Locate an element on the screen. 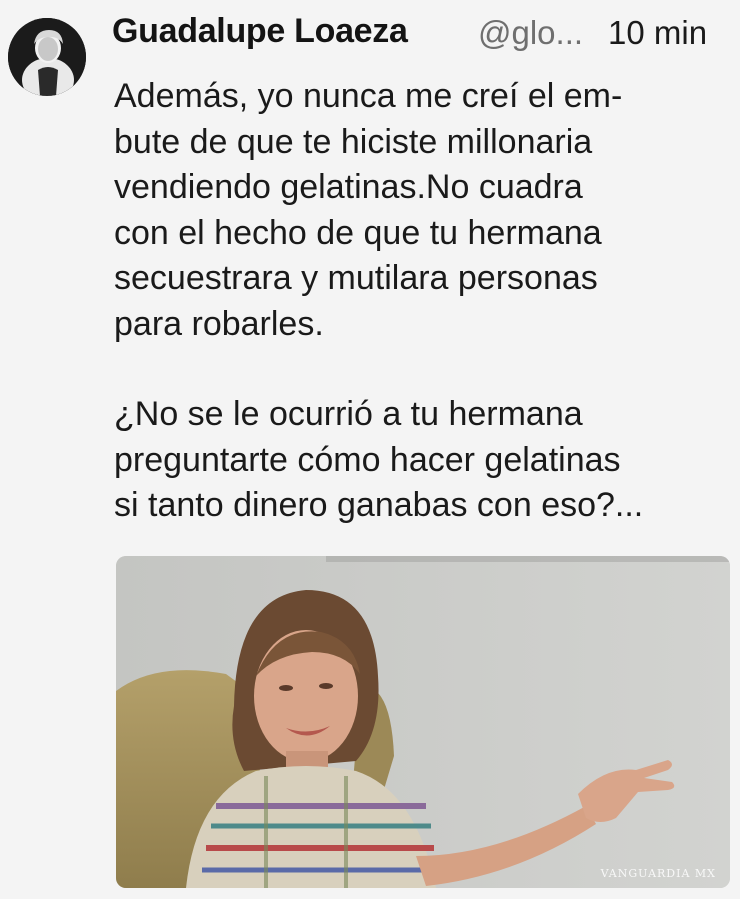 This screenshot has width=740, height=899. photo-watermark: VANGUARDIA MX is located at coordinates (658, 873).